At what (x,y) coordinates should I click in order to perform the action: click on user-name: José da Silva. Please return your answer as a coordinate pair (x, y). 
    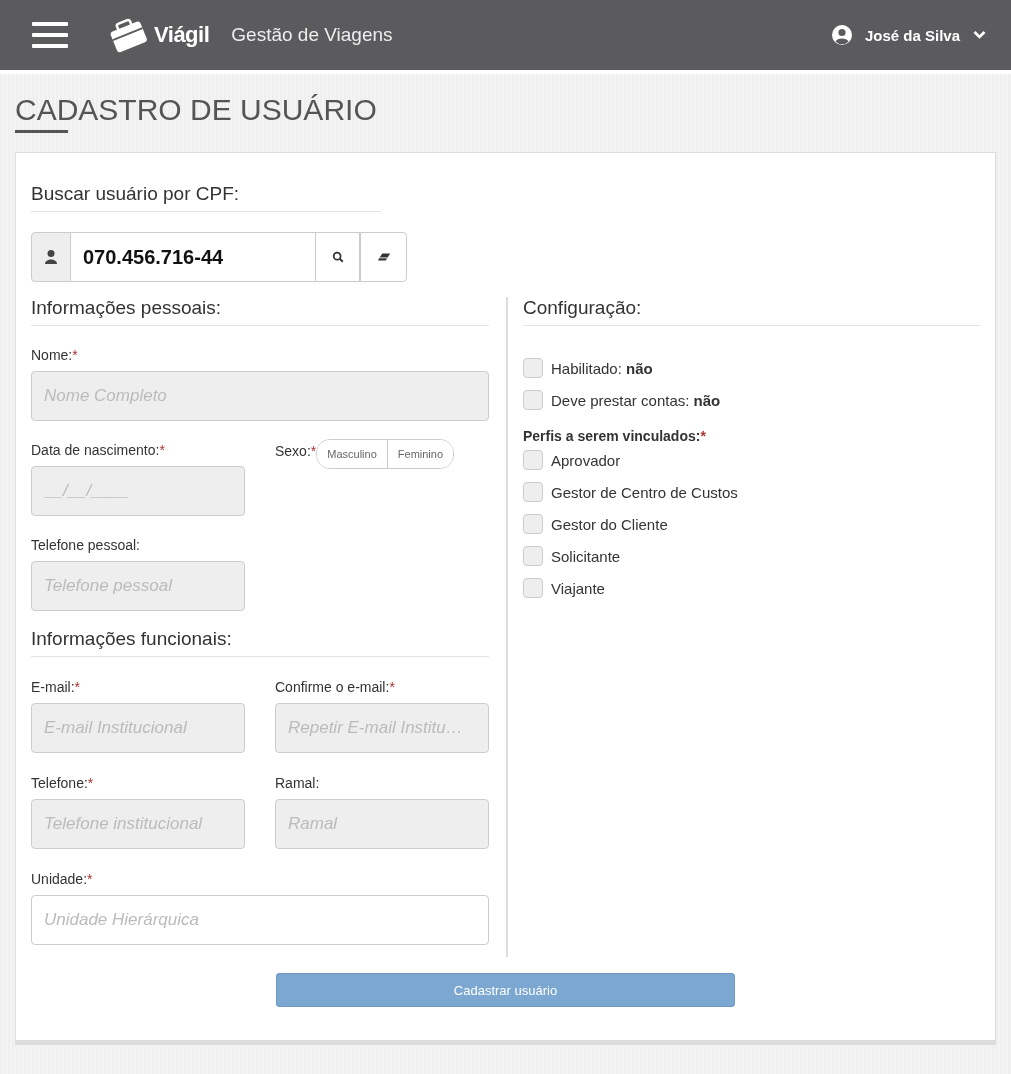
    Looking at the image, I should click on (912, 35).